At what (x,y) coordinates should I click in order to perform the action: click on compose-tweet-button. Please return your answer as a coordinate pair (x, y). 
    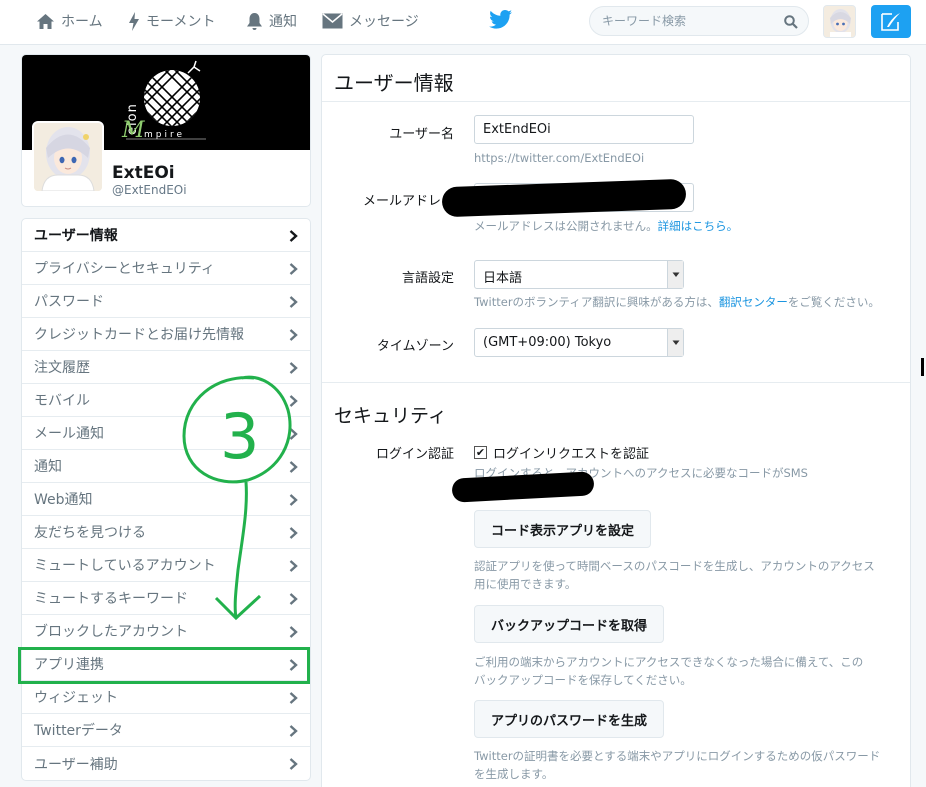
    Looking at the image, I should click on (891, 21).